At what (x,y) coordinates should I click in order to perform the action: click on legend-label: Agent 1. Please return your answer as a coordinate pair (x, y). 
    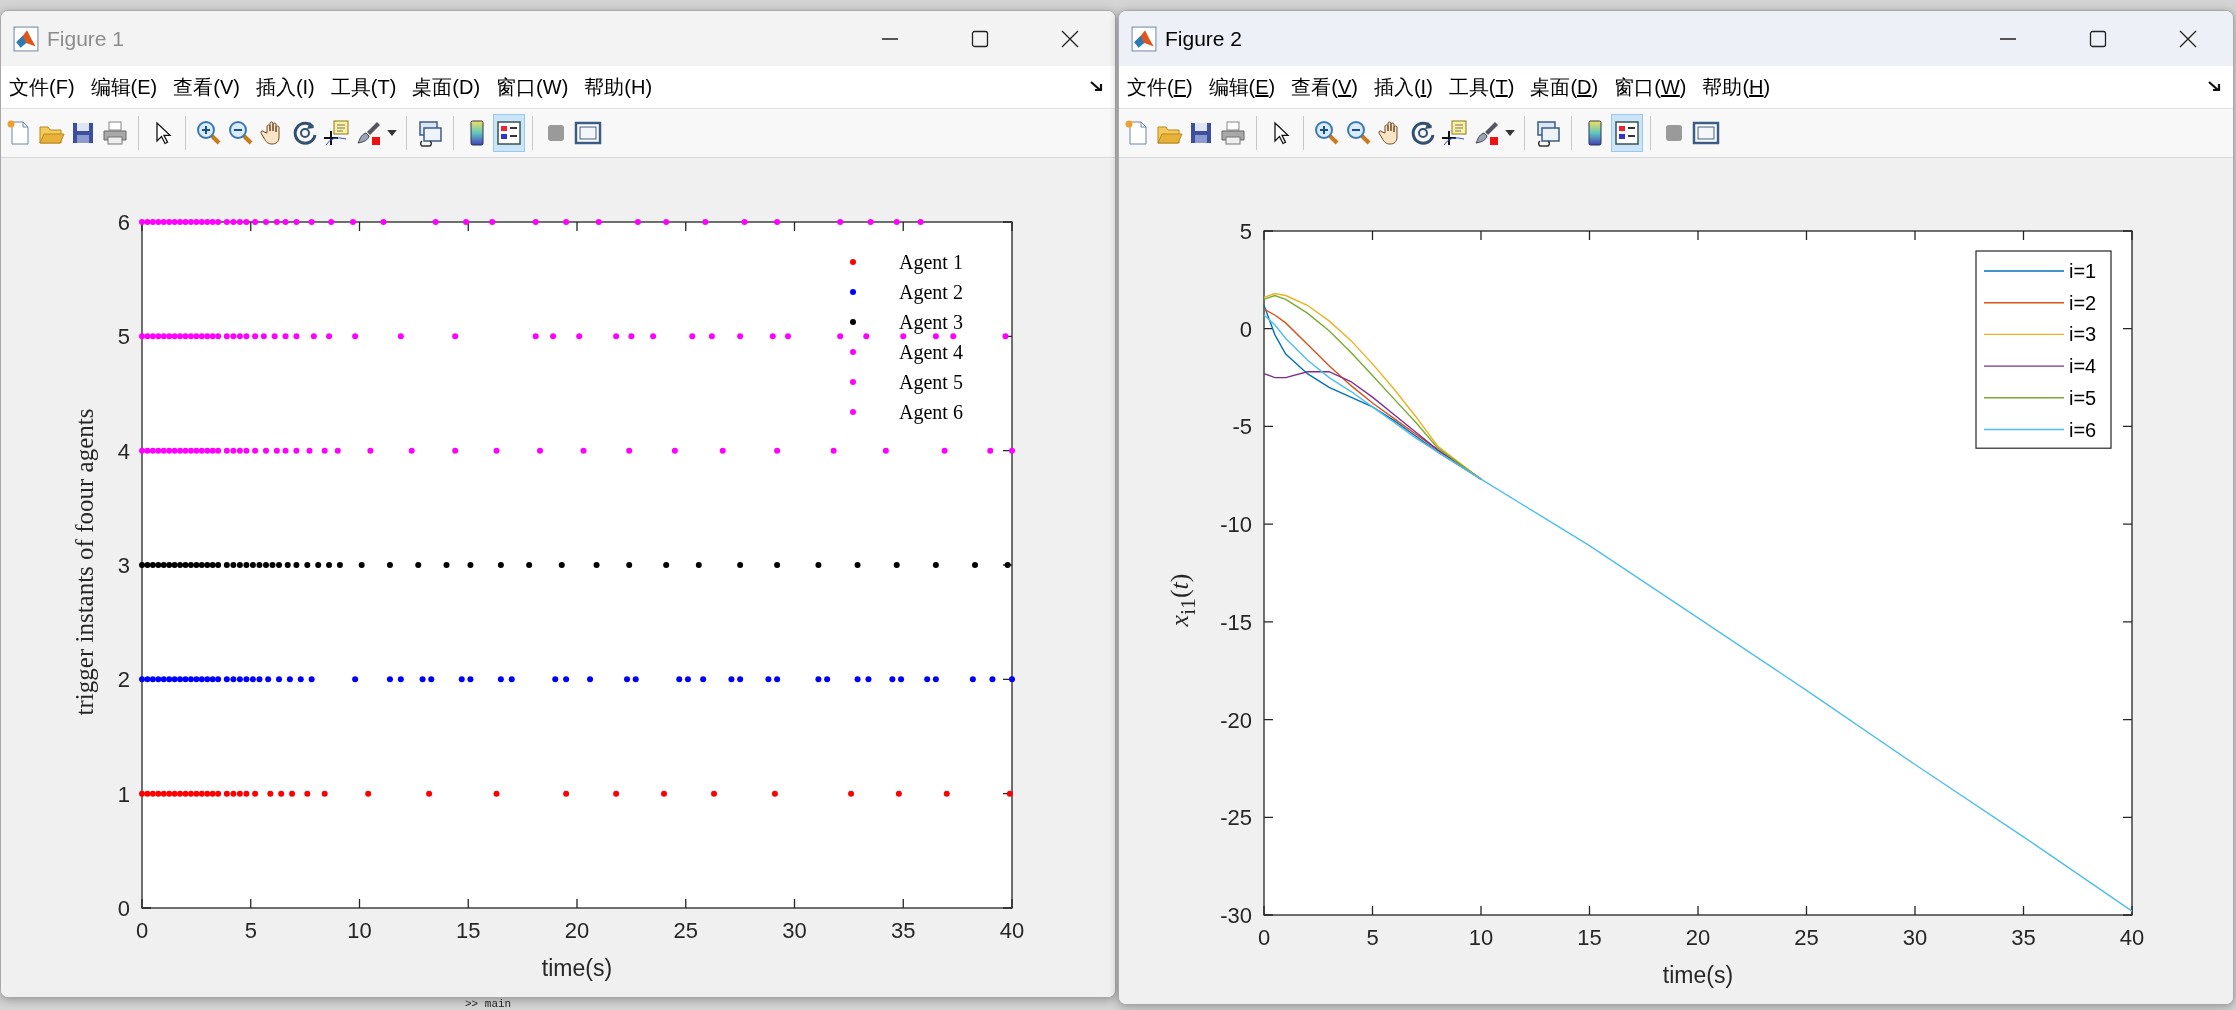
    Looking at the image, I should click on (931, 262).